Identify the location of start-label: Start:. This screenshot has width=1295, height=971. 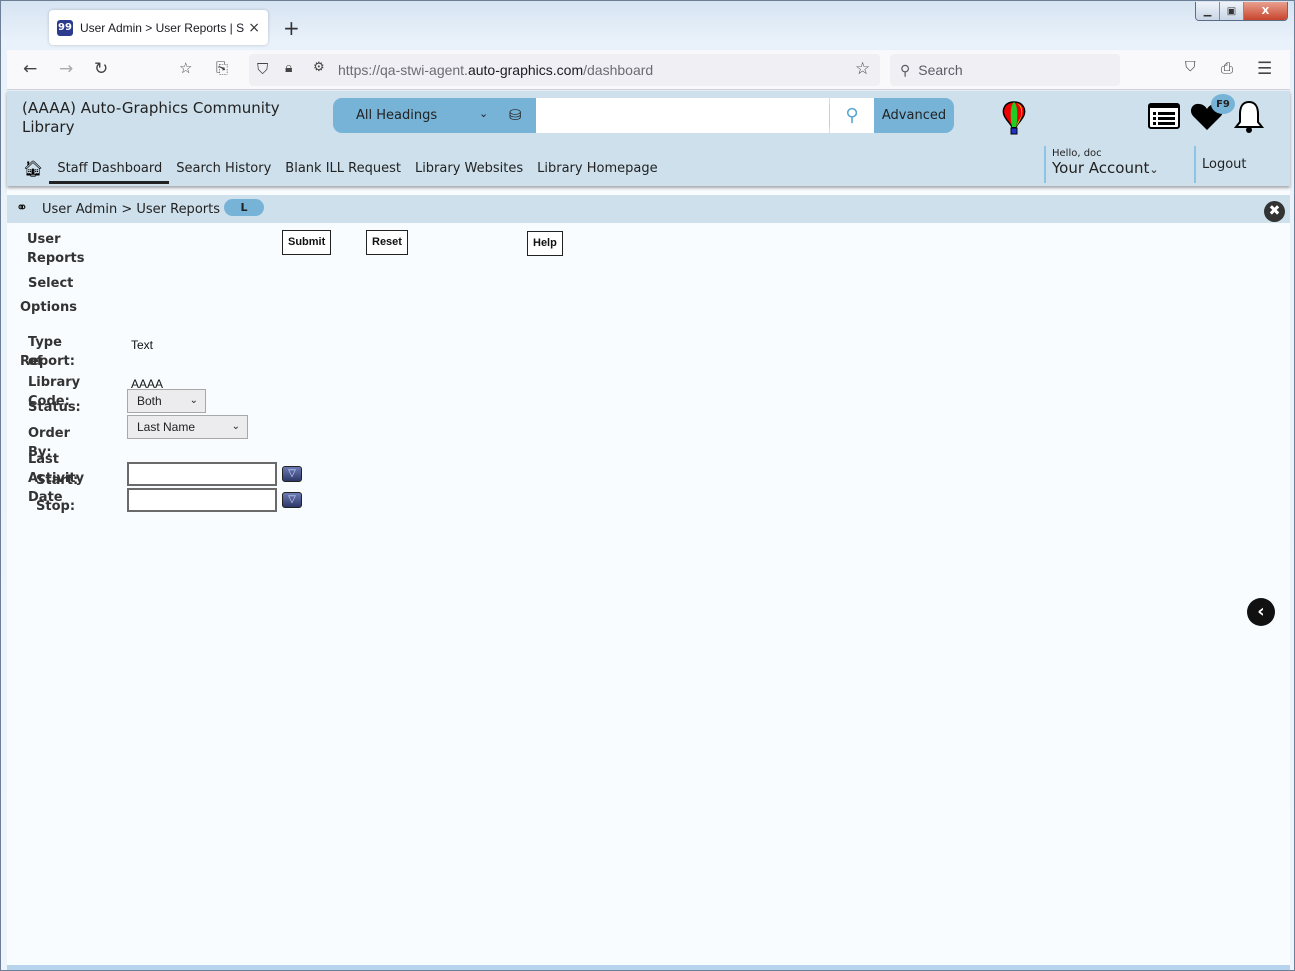
(57, 480).